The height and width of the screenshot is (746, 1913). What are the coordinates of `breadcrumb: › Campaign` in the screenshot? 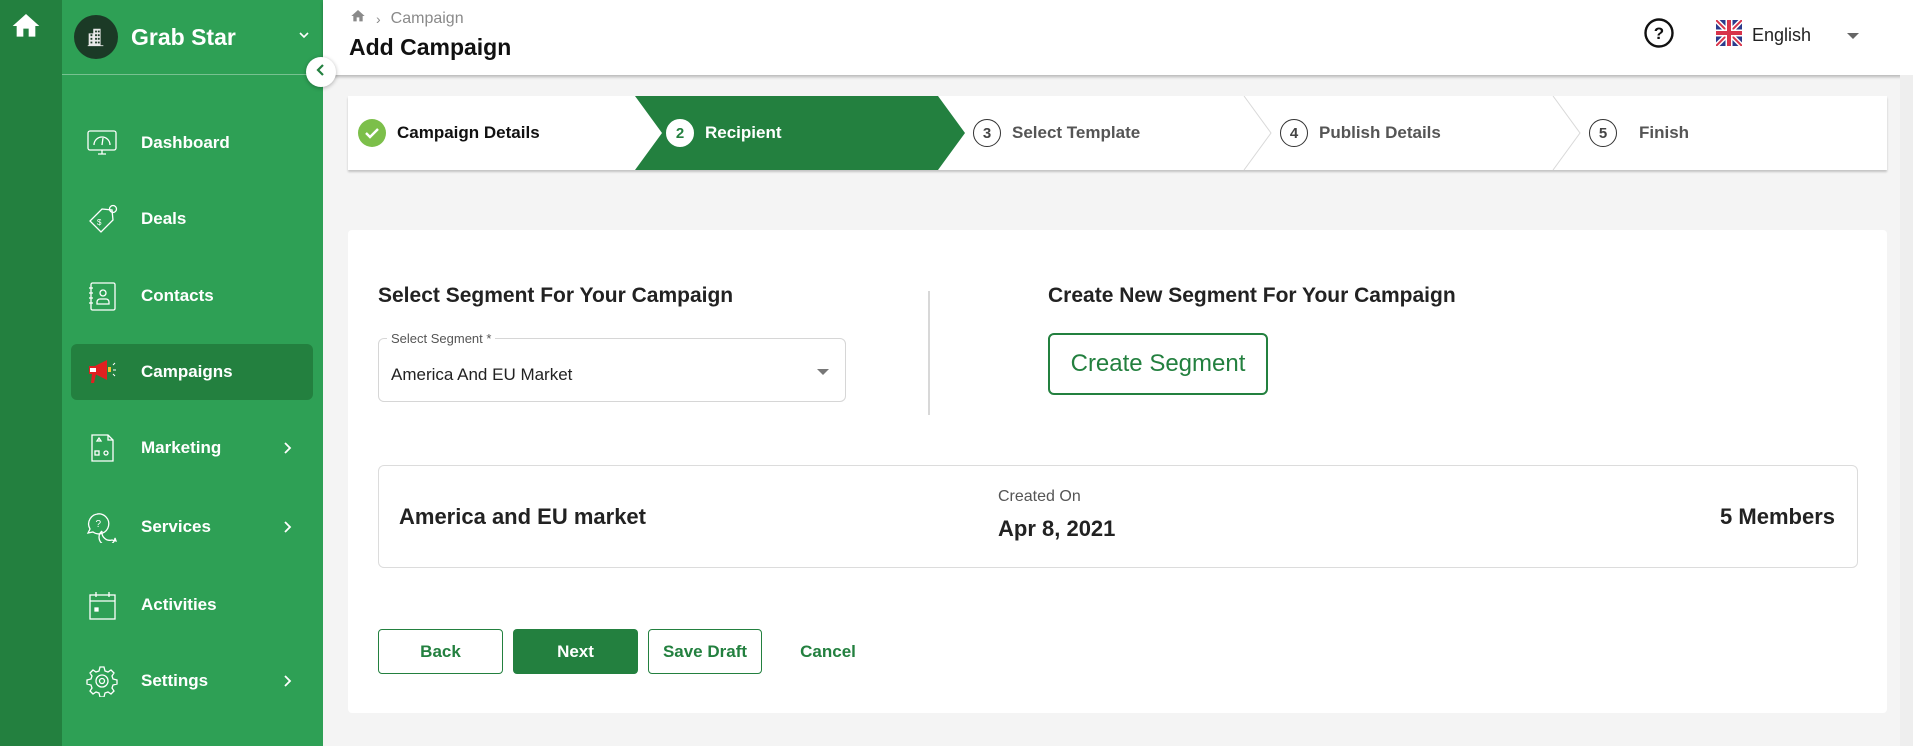 It's located at (407, 18).